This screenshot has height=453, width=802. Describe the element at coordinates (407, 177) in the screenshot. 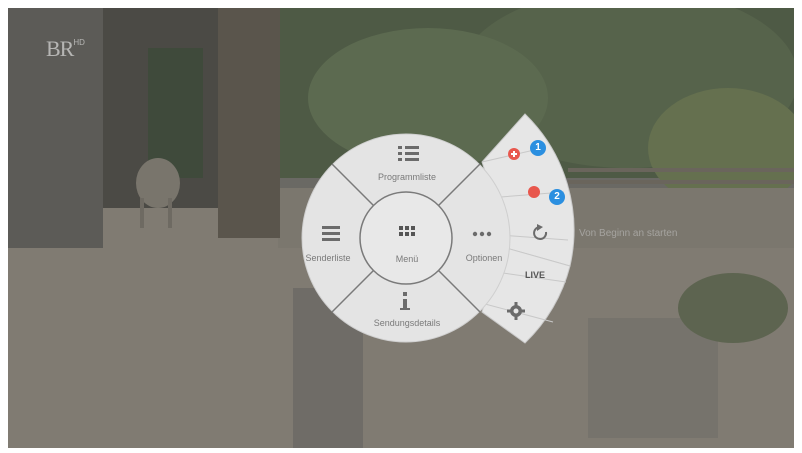

I see `programmliste-label: Programmliste` at that location.